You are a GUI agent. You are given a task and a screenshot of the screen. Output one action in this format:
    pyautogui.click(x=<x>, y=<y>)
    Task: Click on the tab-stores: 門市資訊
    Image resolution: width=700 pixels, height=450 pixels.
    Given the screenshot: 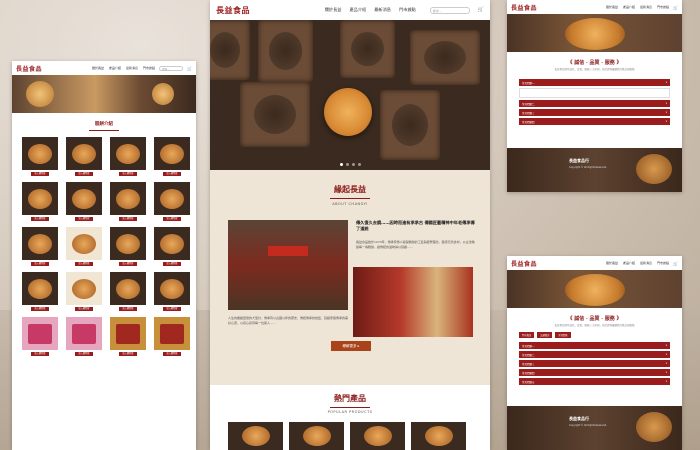 What is the action you would take?
    pyautogui.click(x=527, y=335)
    